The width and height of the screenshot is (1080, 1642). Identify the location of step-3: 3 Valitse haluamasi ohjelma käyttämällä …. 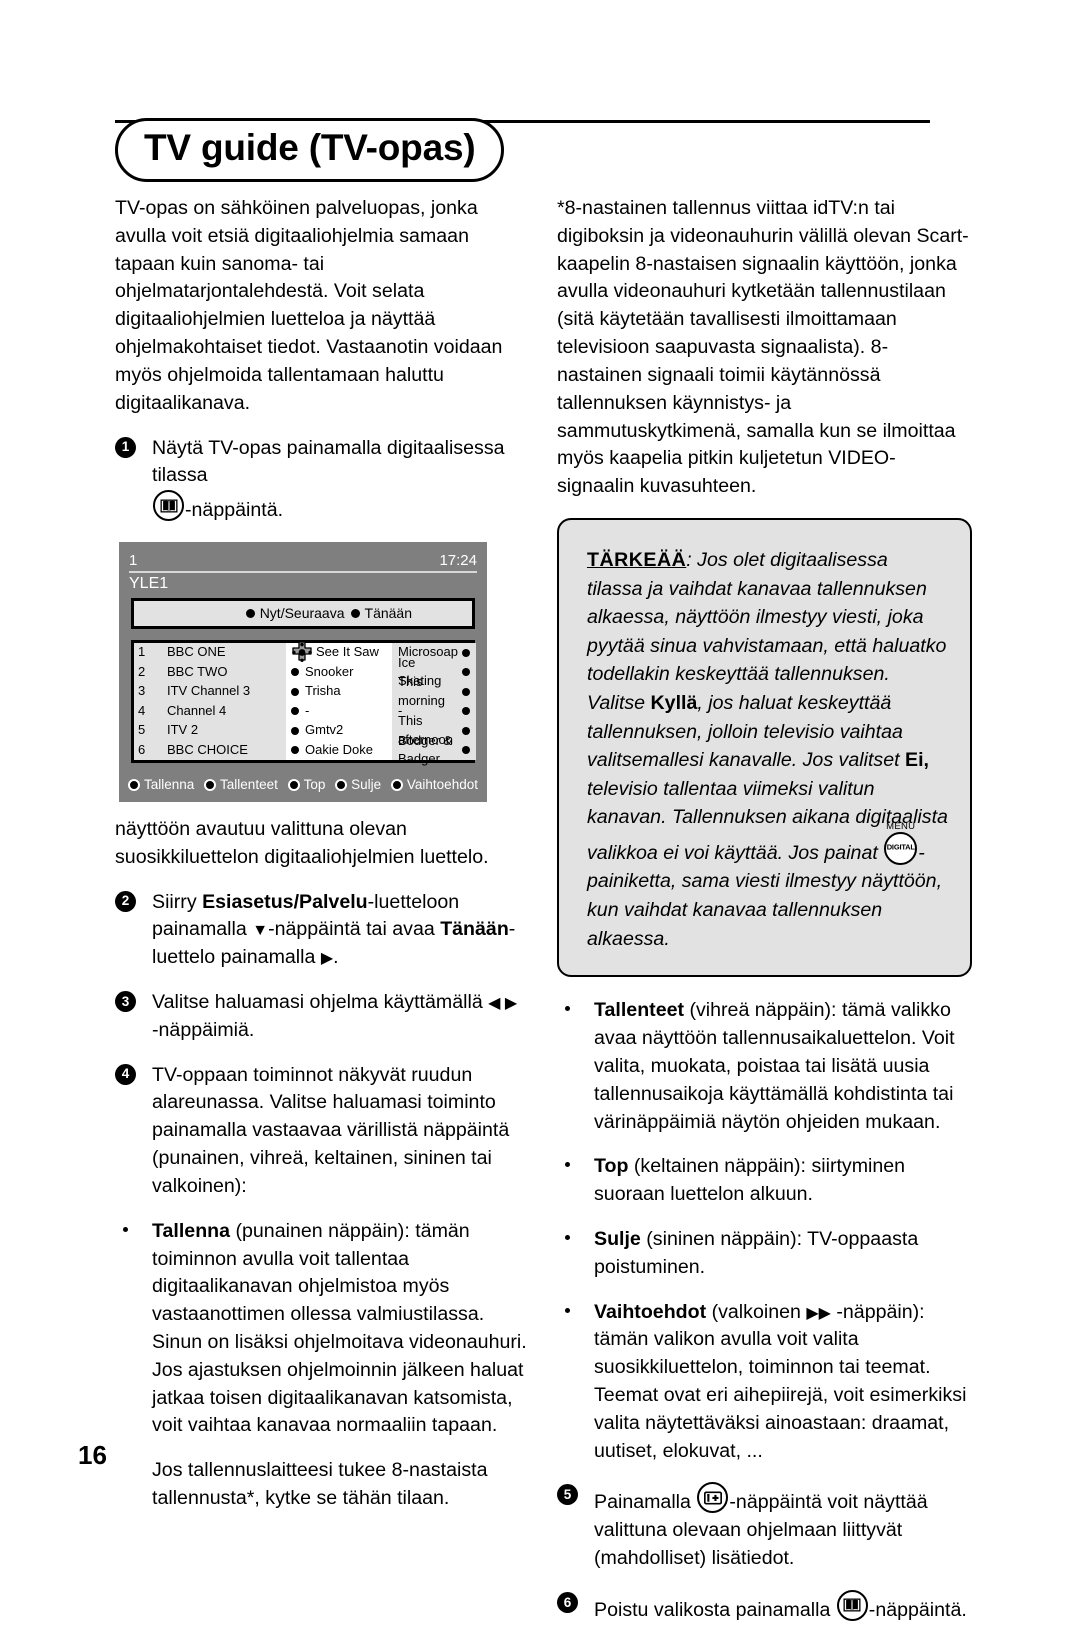
(321, 1017).